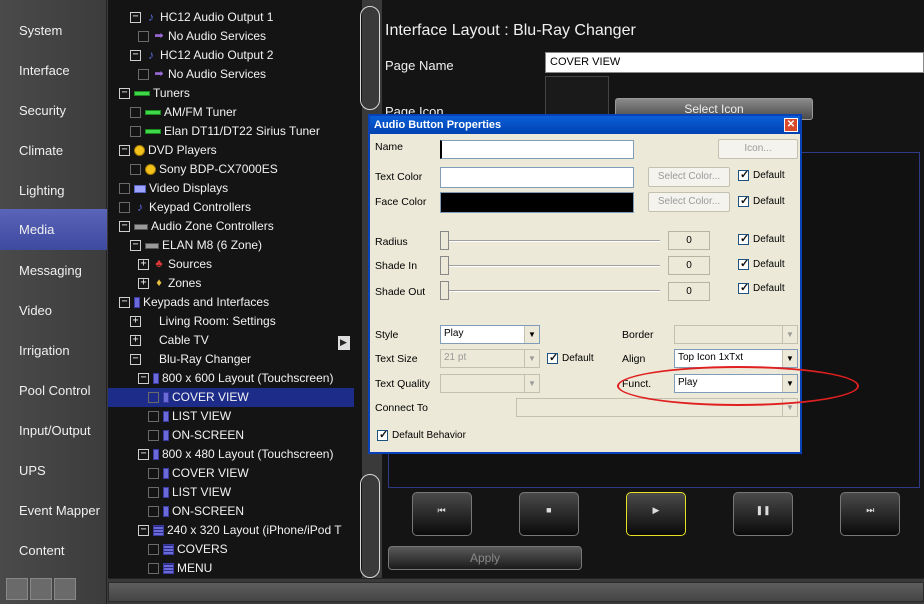 This screenshot has height=604, width=924. I want to click on tree-row: − ♪ HC12 Audio Output 1, so click(201, 17).